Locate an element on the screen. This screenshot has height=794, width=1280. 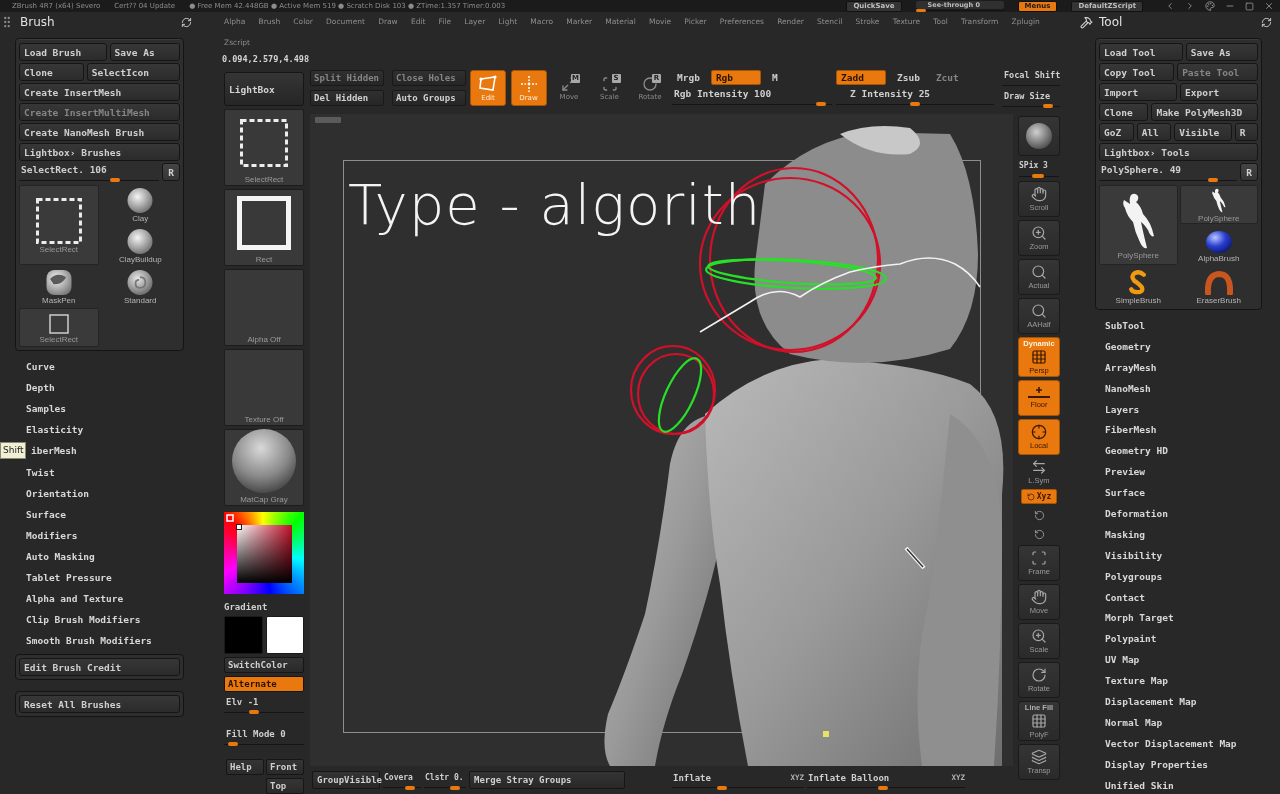
palette-button: Lightbox› Brushes is located at coordinates (99, 152).